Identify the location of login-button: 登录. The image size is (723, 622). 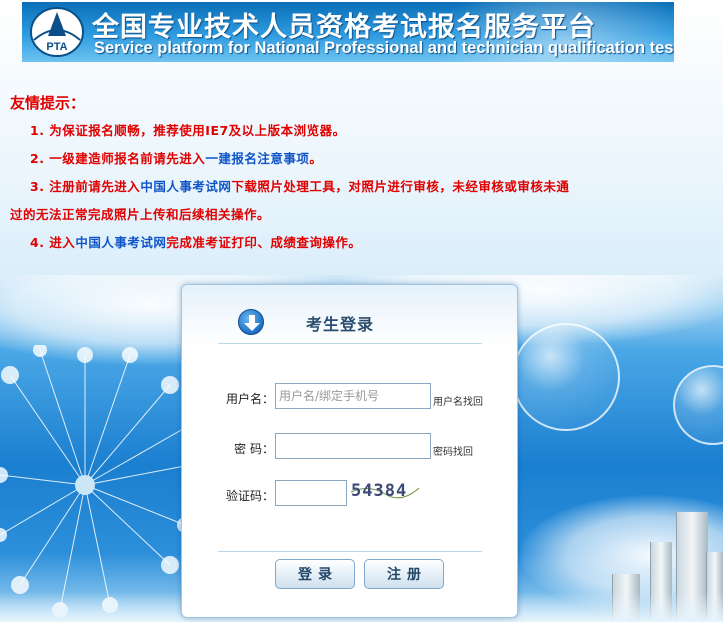
(315, 574).